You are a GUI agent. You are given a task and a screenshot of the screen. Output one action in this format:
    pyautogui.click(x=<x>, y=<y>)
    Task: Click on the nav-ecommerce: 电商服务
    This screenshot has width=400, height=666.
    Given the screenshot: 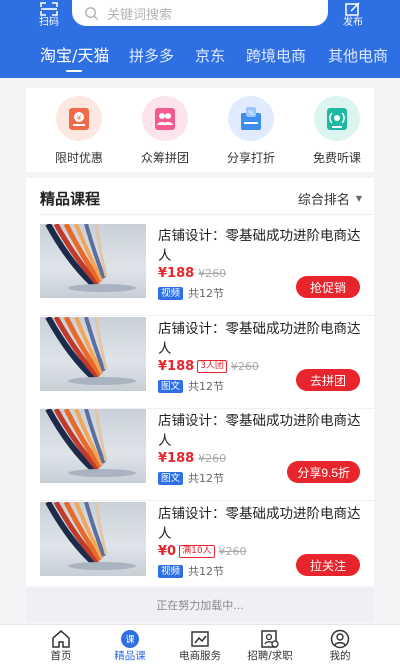 What is the action you would take?
    pyautogui.click(x=200, y=646)
    